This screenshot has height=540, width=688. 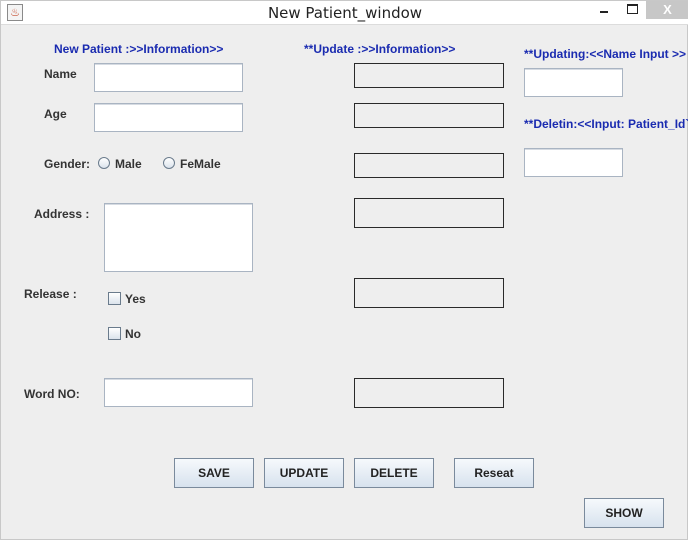 I want to click on release-yes-checkbox, so click(x=114, y=298).